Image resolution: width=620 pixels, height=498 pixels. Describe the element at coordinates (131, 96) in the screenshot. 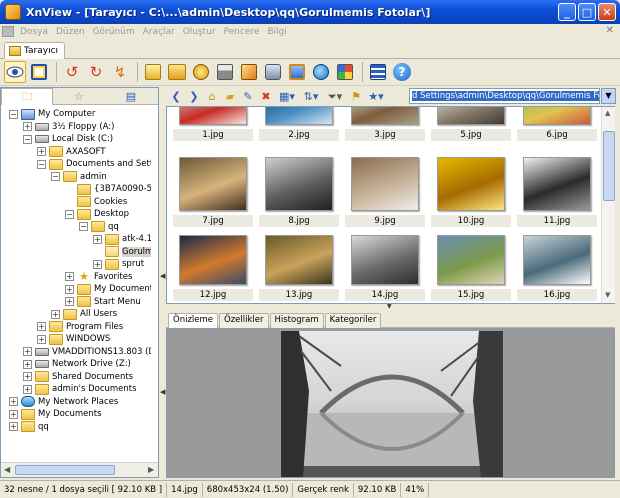

I see `tab-categories: ▤` at that location.